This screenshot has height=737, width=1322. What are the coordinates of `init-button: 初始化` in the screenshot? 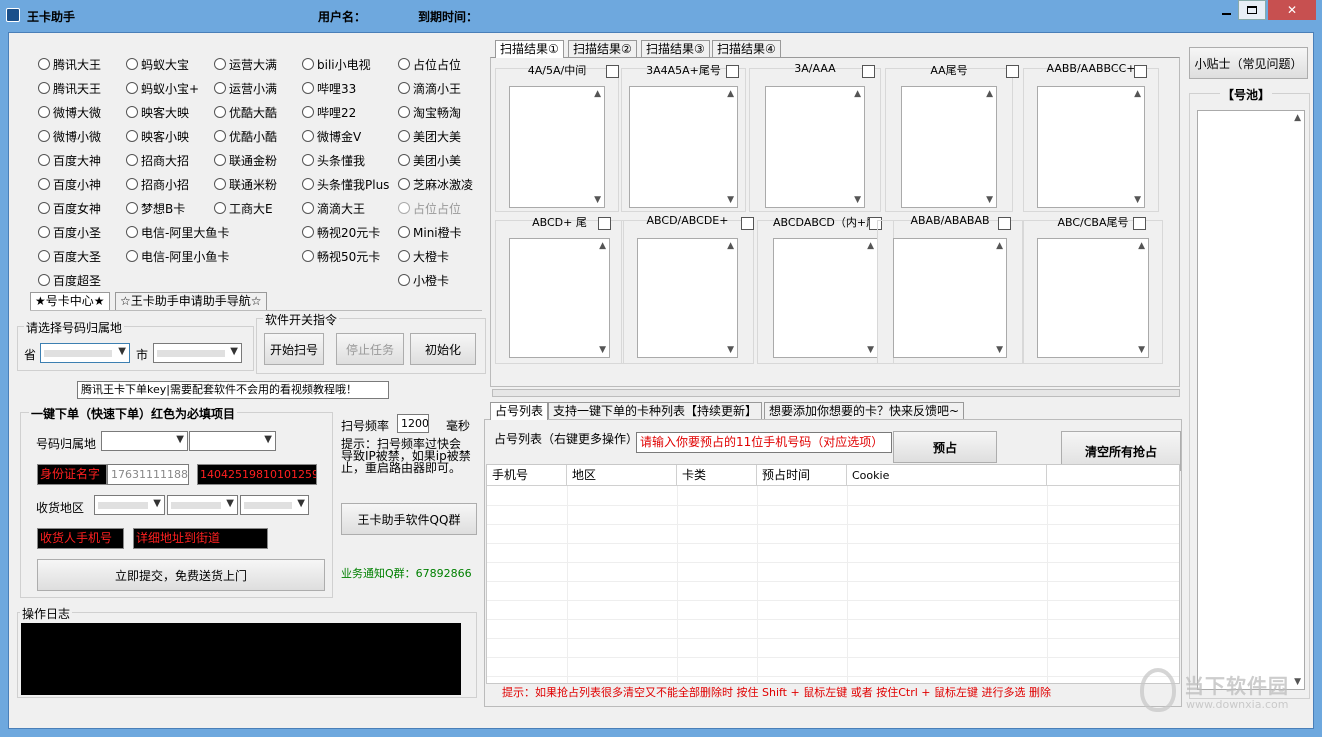 It's located at (443, 349).